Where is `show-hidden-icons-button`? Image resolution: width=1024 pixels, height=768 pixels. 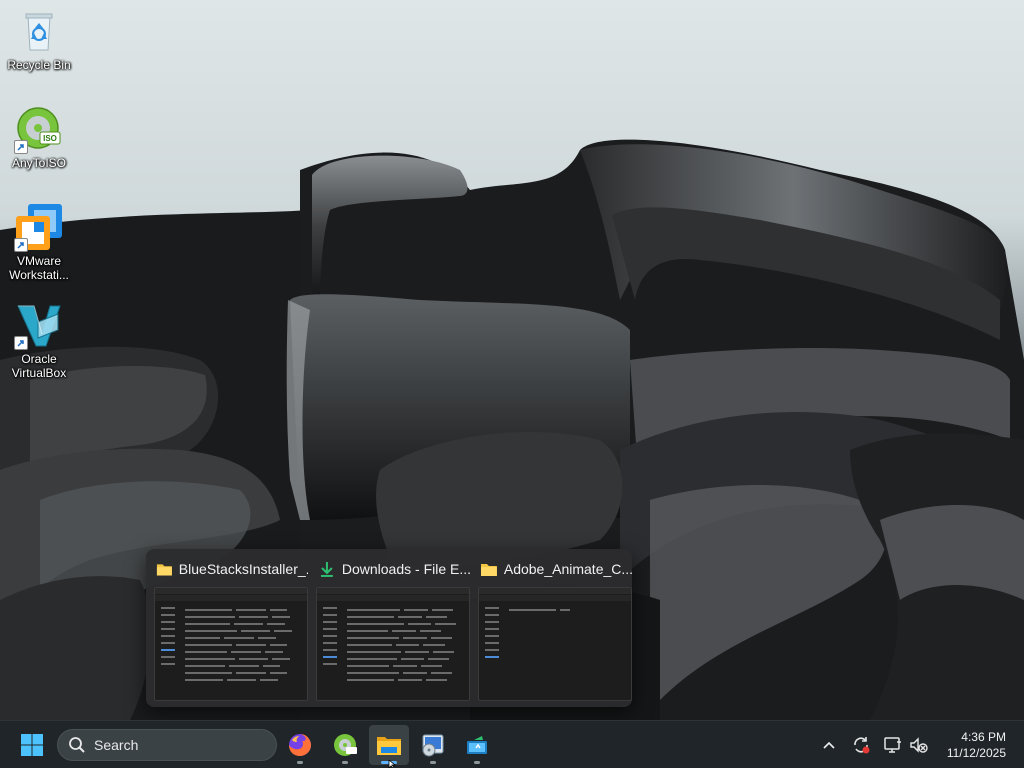
show-hidden-icons-button is located at coordinates (829, 745).